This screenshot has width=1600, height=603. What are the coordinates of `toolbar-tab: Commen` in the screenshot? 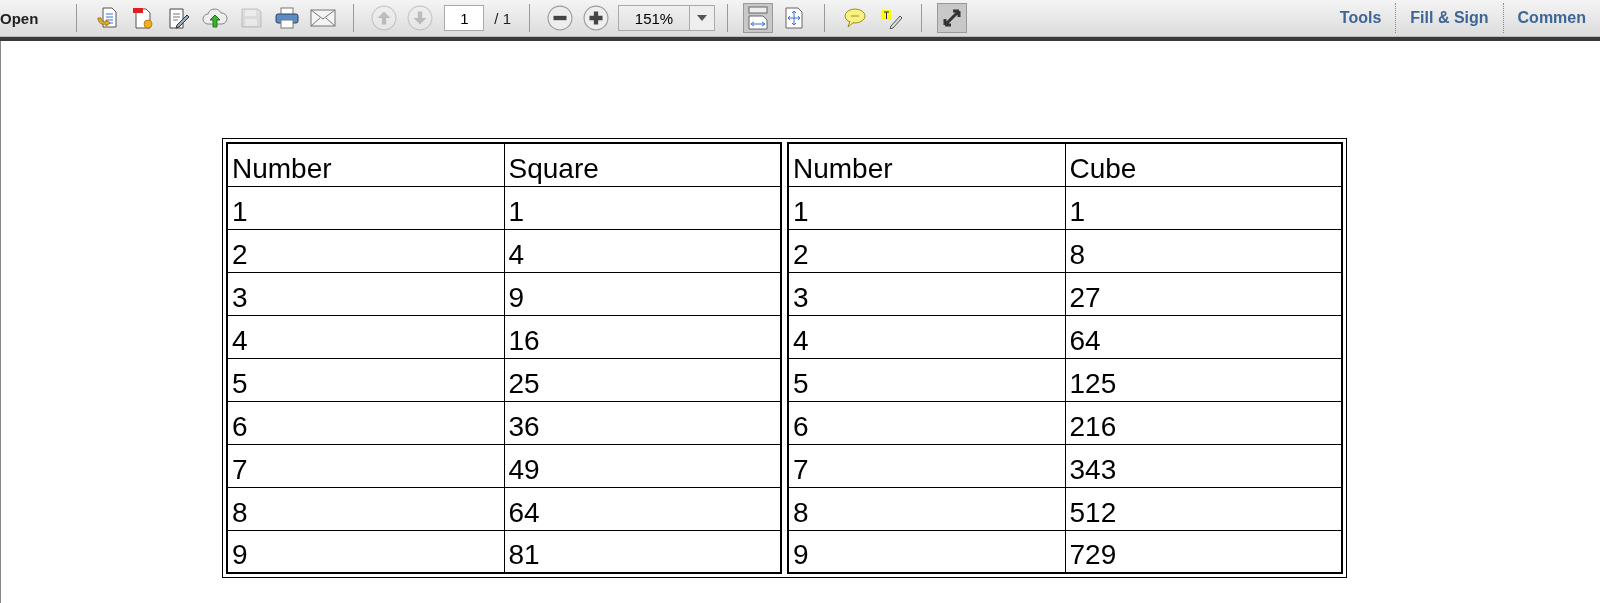 It's located at (1551, 18).